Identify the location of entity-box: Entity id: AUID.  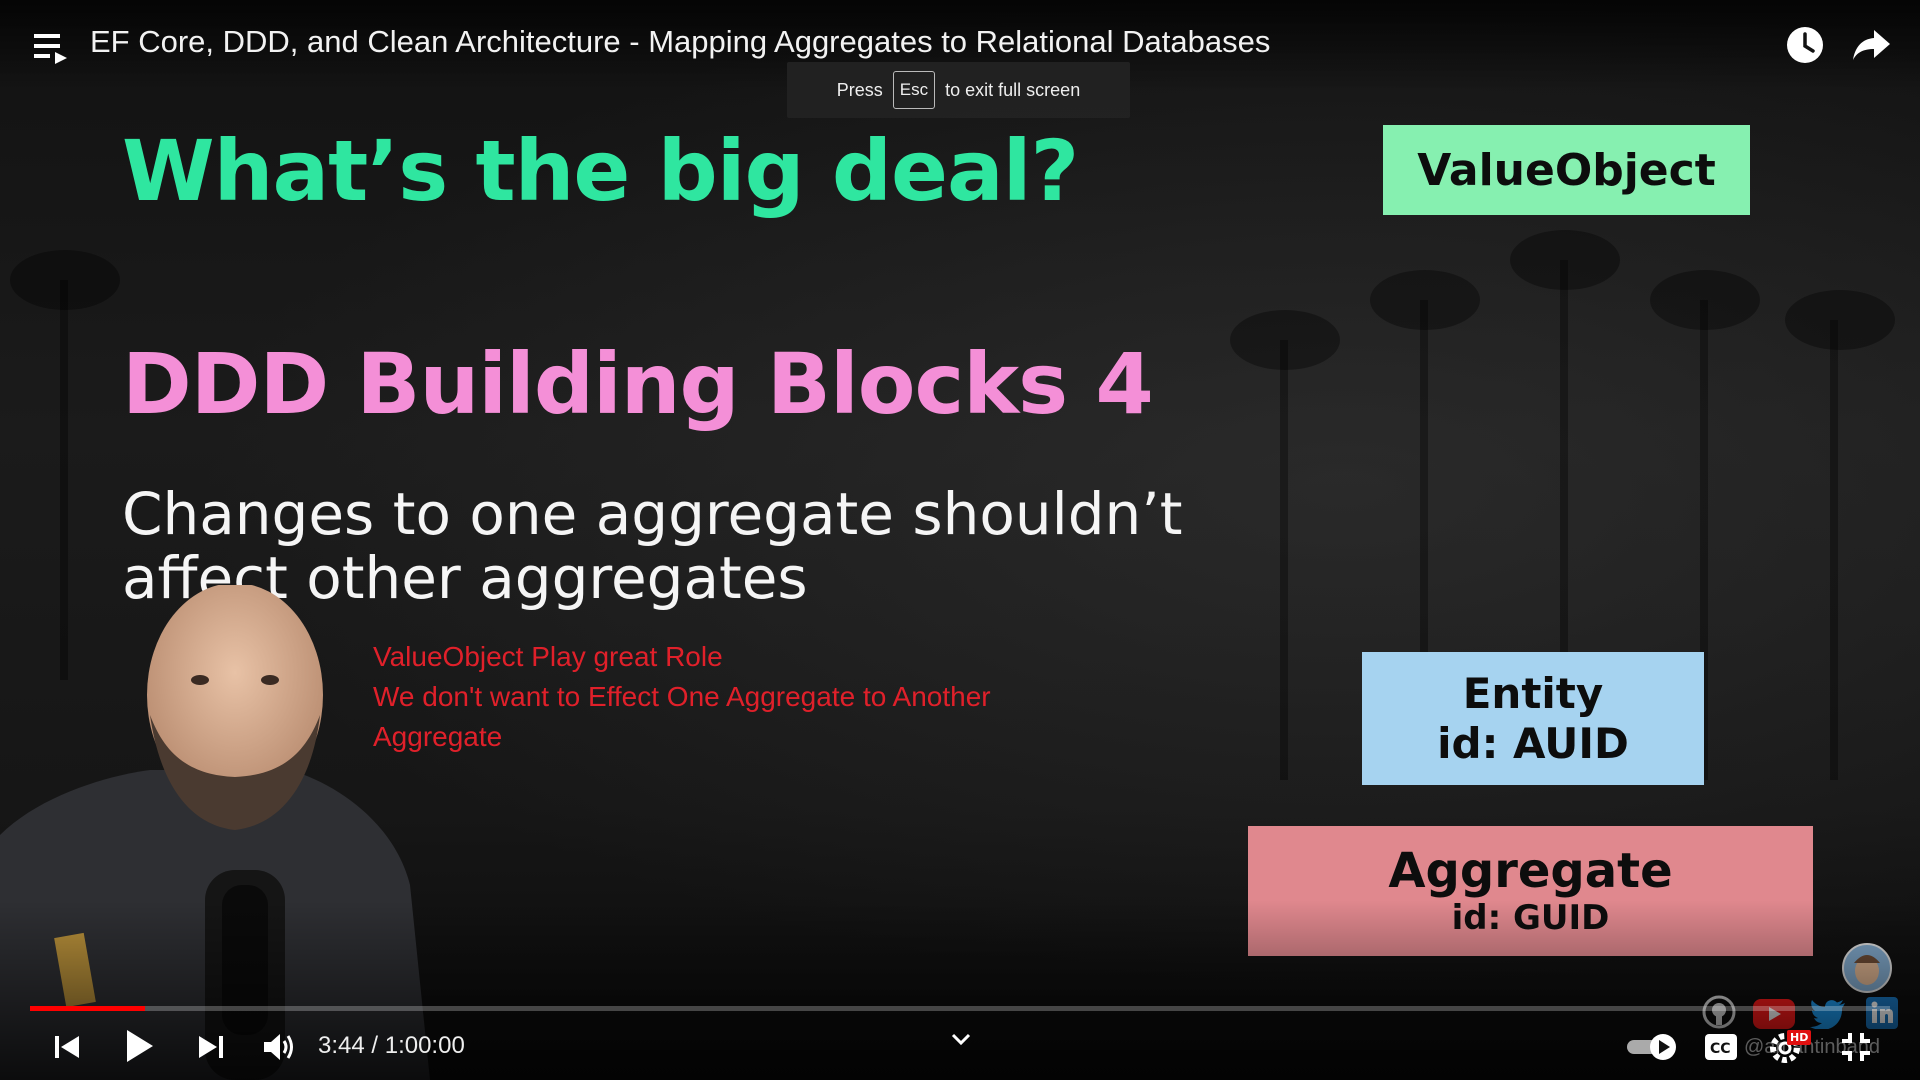
(1533, 718).